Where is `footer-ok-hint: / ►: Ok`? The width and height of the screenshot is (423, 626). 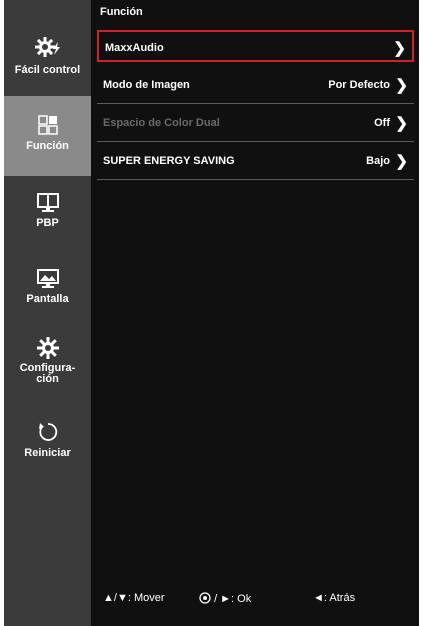 footer-ok-hint: / ►: Ok is located at coordinates (225, 598).